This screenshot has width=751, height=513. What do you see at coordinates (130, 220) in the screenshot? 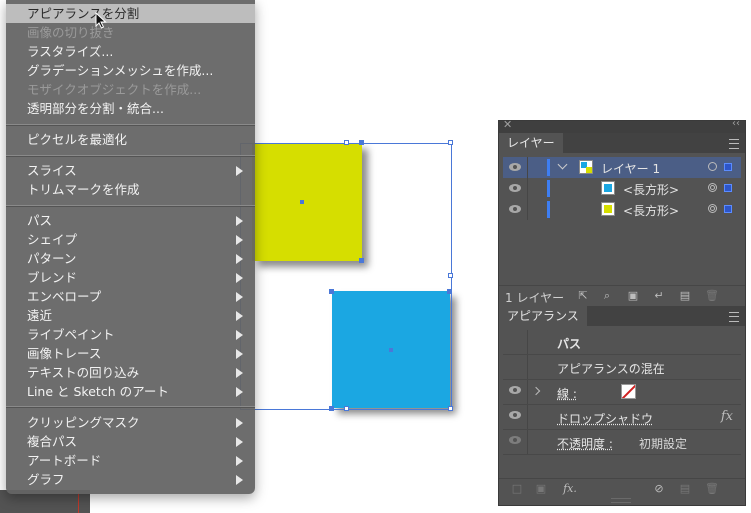
I see `menu-item-path: パス` at bounding box center [130, 220].